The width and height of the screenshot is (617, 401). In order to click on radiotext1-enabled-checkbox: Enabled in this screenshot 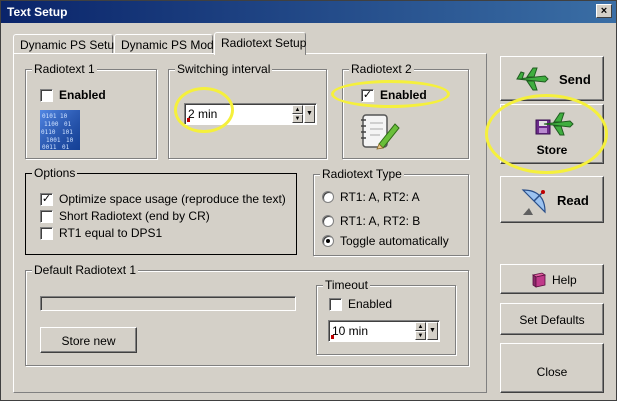, I will do `click(73, 95)`.